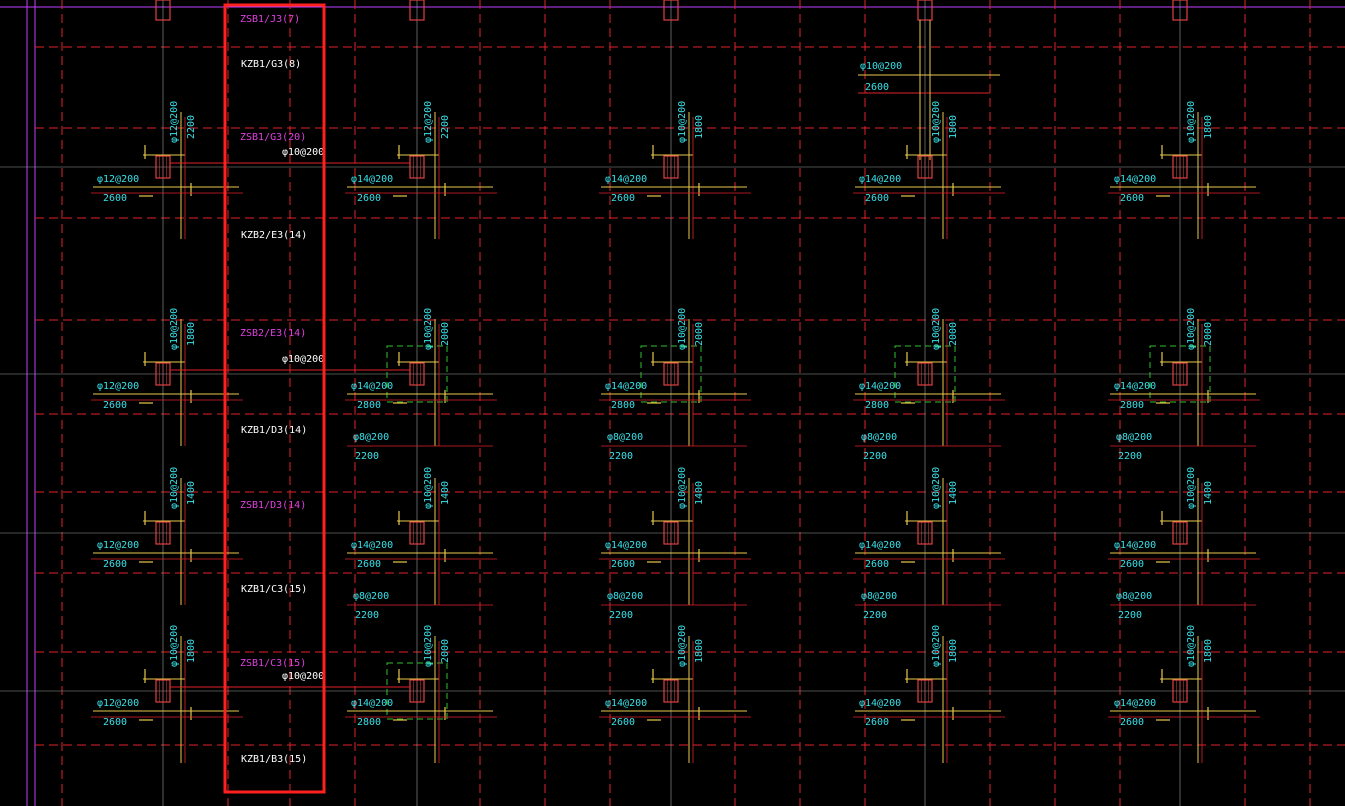 The height and width of the screenshot is (806, 1345). I want to click on band-label: KZB1/G3(8), so click(271, 64).